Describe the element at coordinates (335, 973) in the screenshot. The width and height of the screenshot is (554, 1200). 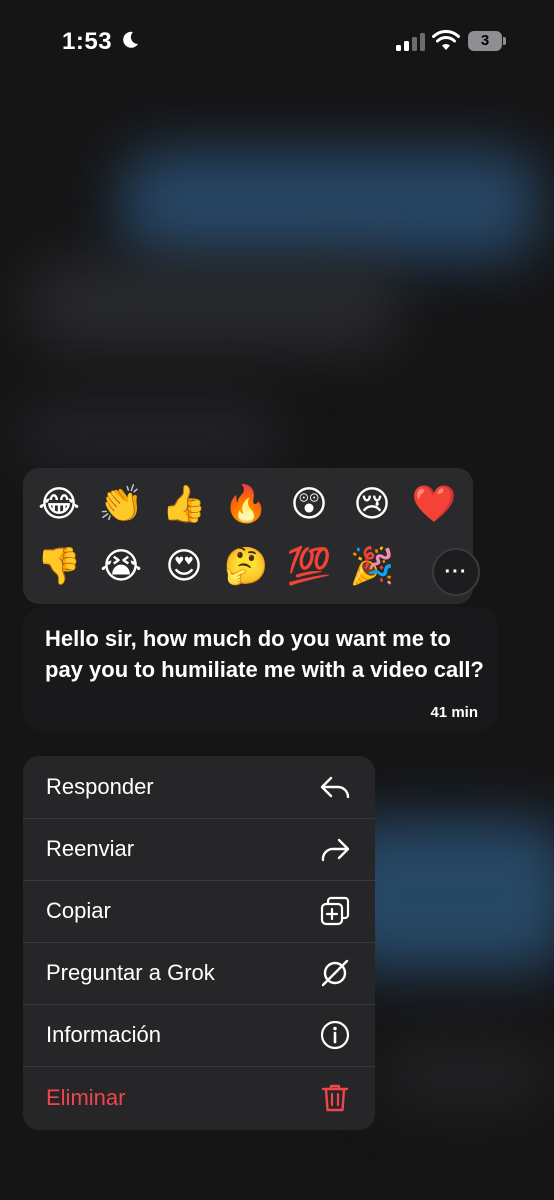
I see `grok-icon` at that location.